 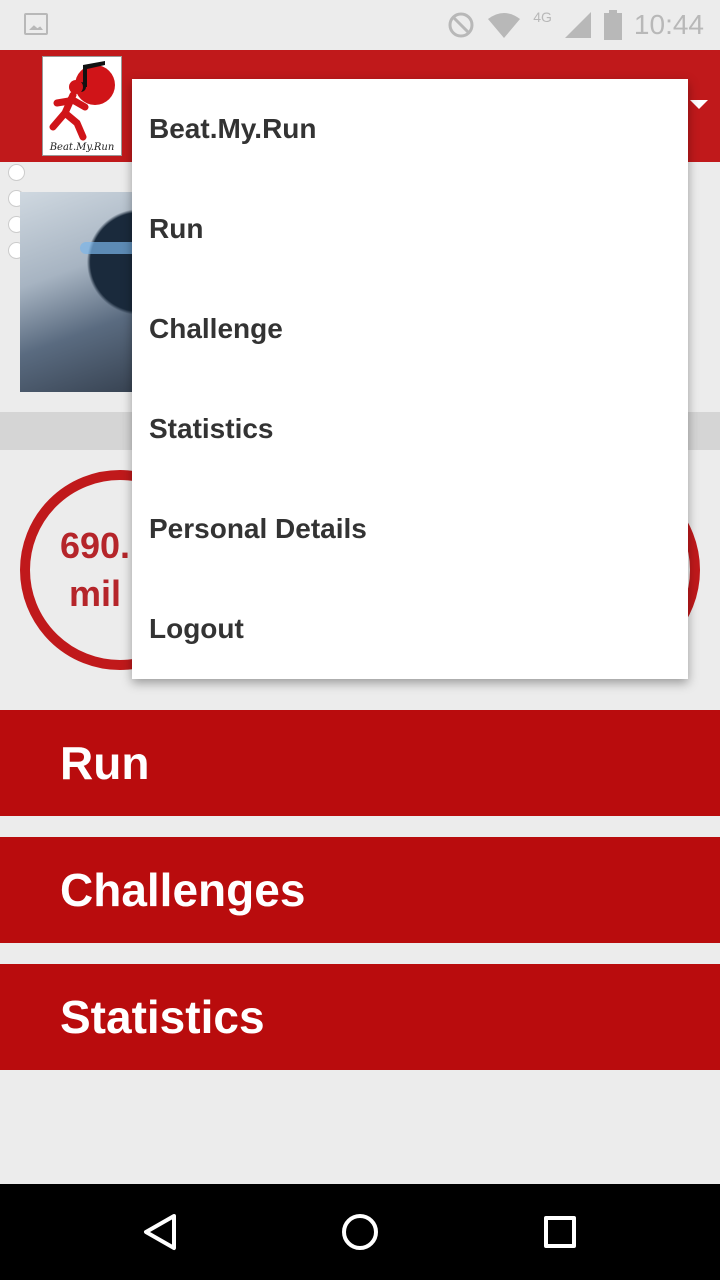 I want to click on wifi-icon, so click(x=504, y=25).